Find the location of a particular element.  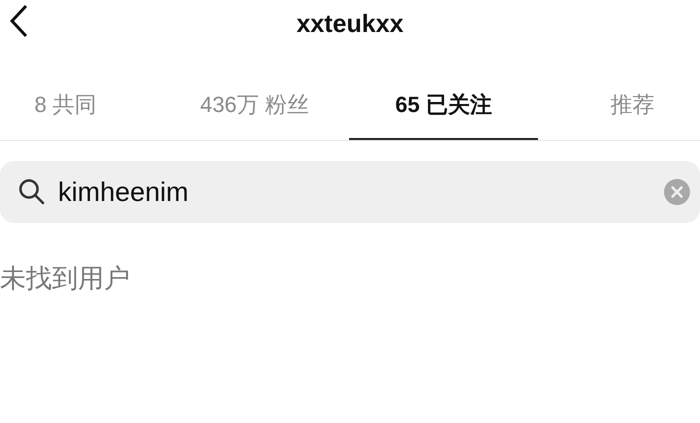

search-field: kimheenim is located at coordinates (350, 192).